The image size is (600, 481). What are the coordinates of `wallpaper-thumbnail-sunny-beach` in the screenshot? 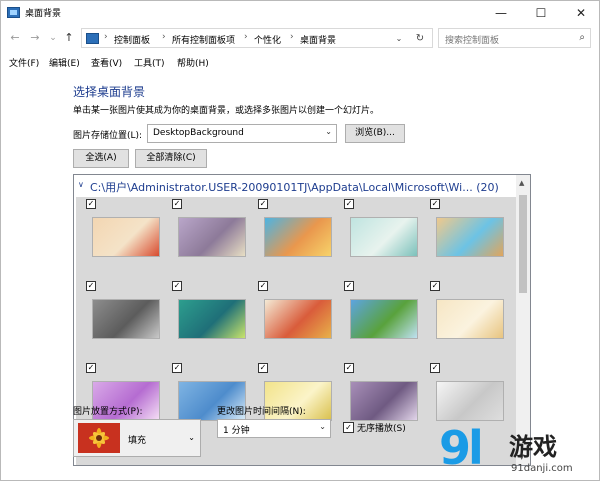 It's located at (470, 319).